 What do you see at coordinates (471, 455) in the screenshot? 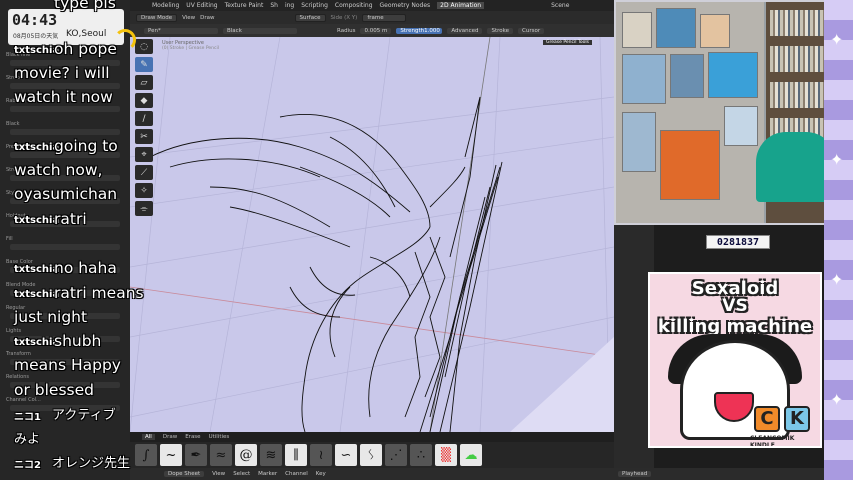
I see `brush-thumb-14: ☁` at bounding box center [471, 455].